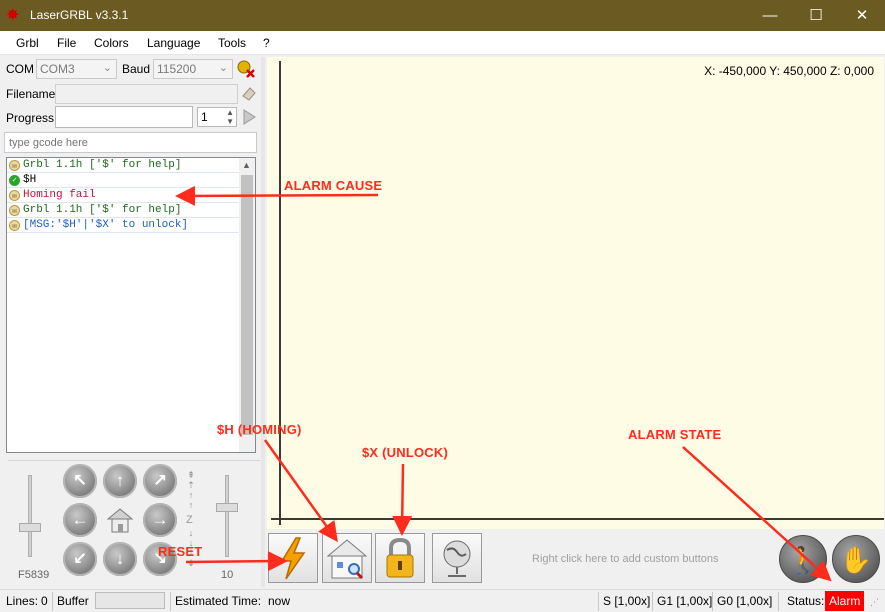 This screenshot has height=612, width=885. I want to click on menu-grbl: Grbl, so click(27, 43).